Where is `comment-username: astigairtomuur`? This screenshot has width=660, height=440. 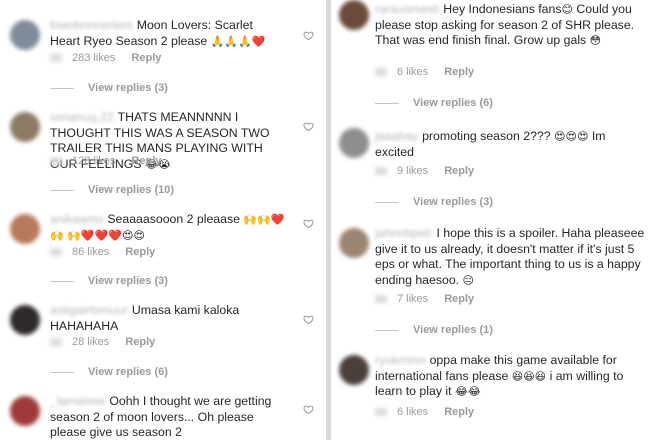 comment-username: astigairtomuur is located at coordinates (89, 310).